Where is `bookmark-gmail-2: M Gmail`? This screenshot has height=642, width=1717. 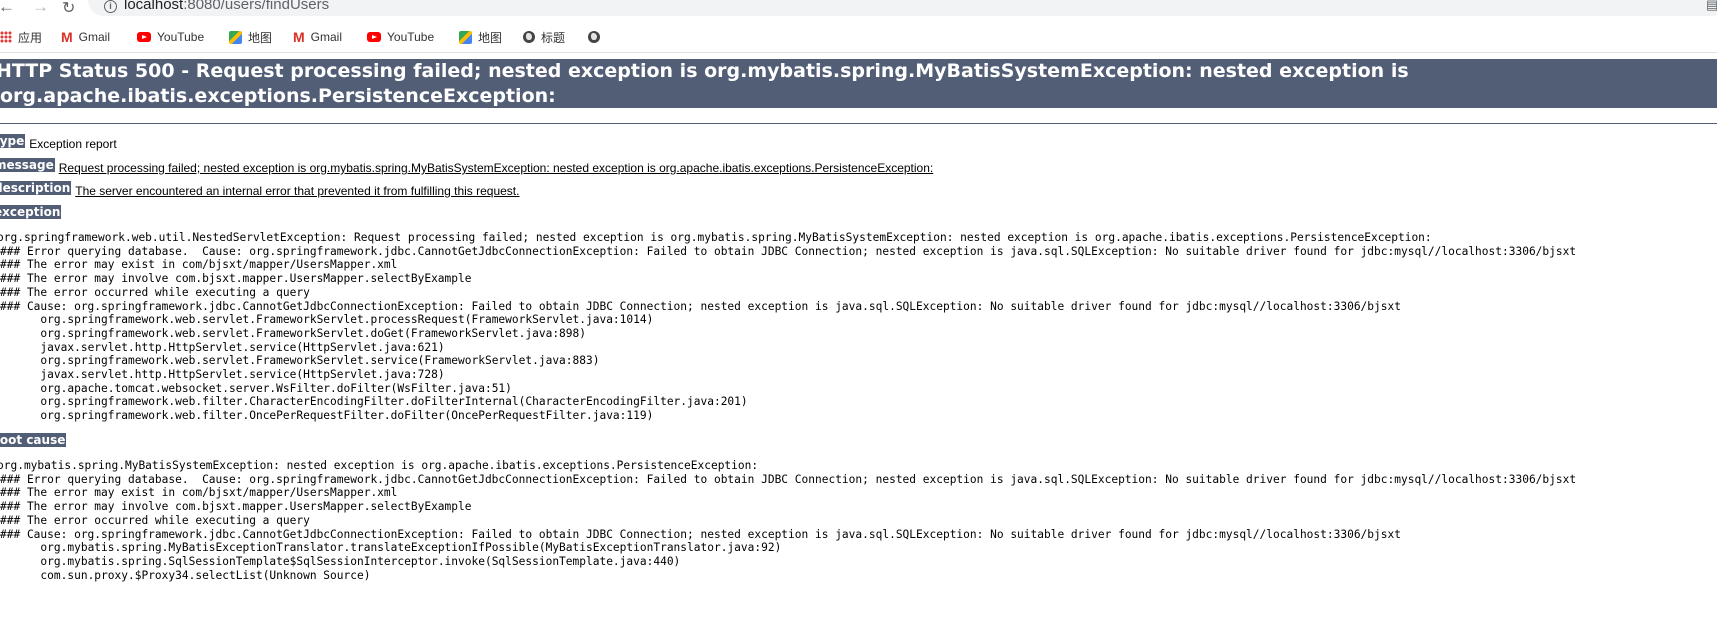 bookmark-gmail-2: M Gmail is located at coordinates (317, 37).